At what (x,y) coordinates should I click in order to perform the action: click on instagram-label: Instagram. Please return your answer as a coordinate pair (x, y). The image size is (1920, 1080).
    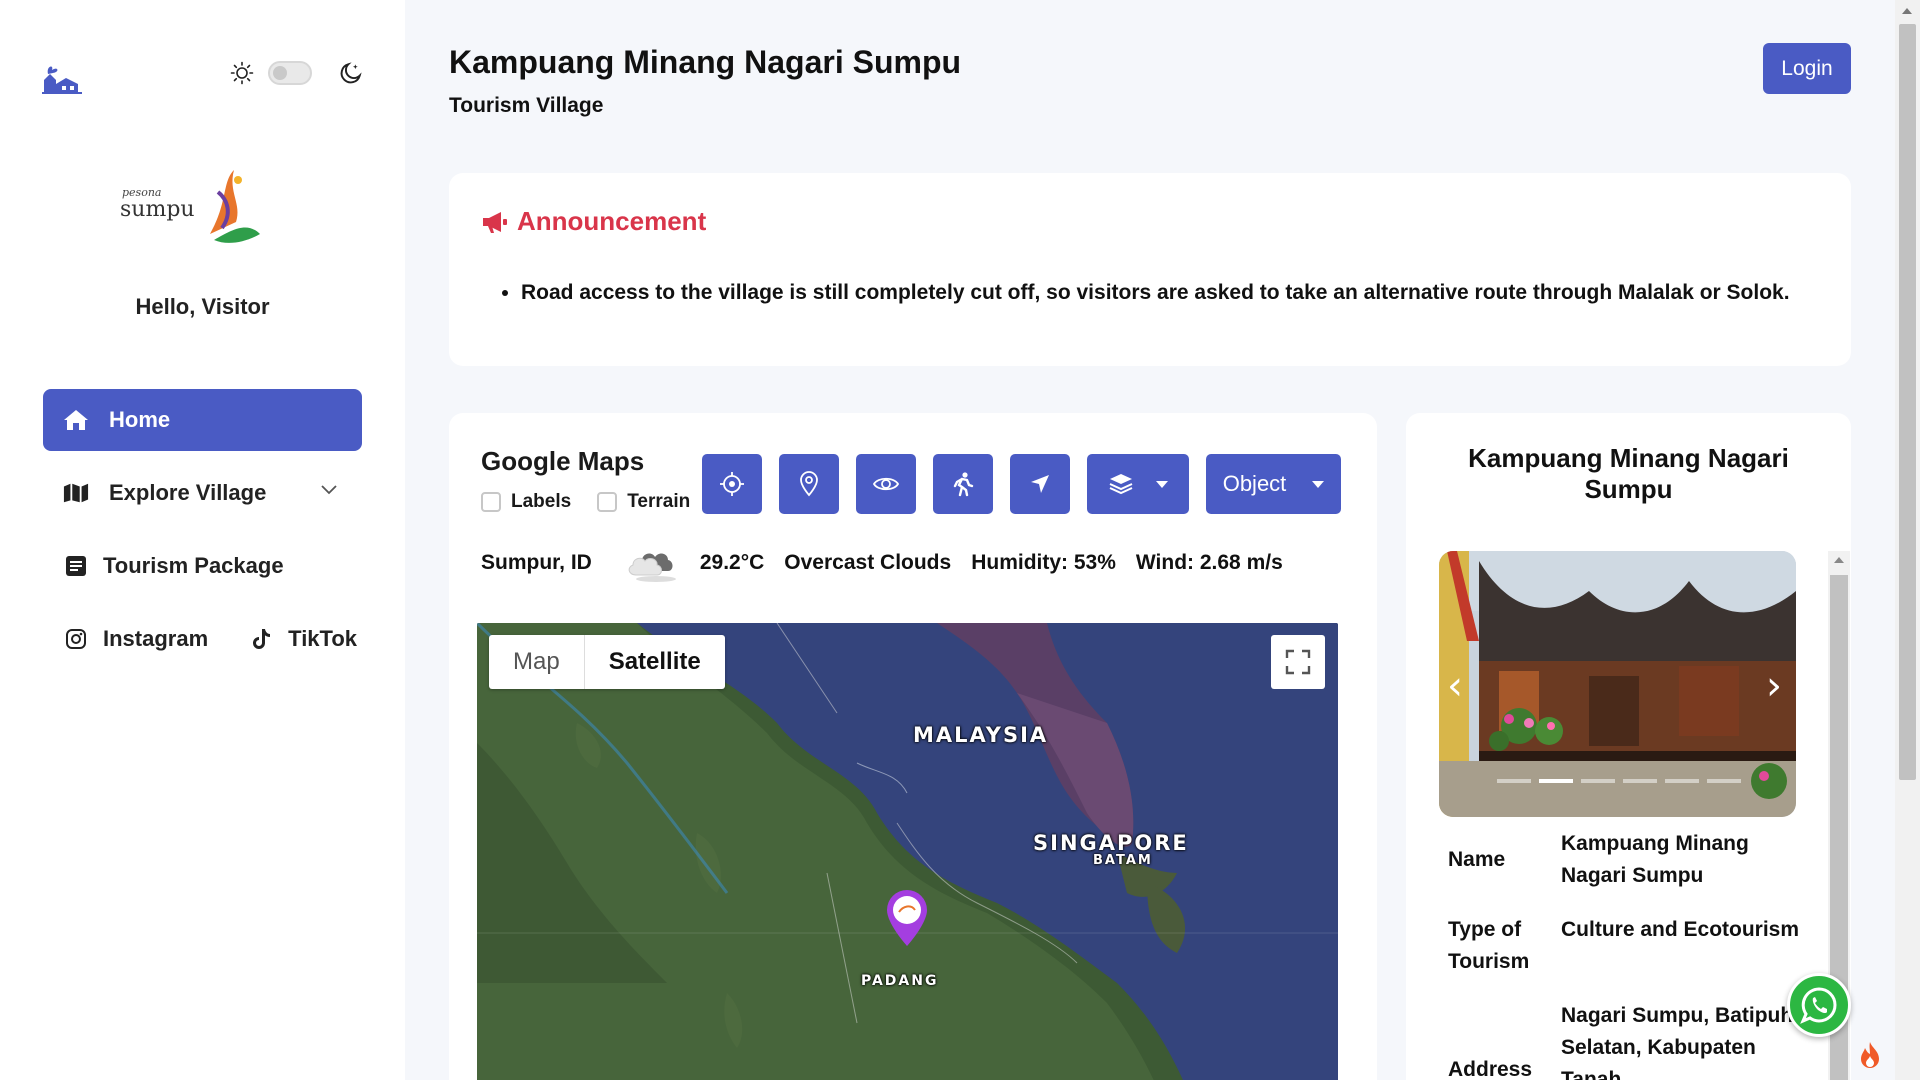
    Looking at the image, I should click on (156, 638).